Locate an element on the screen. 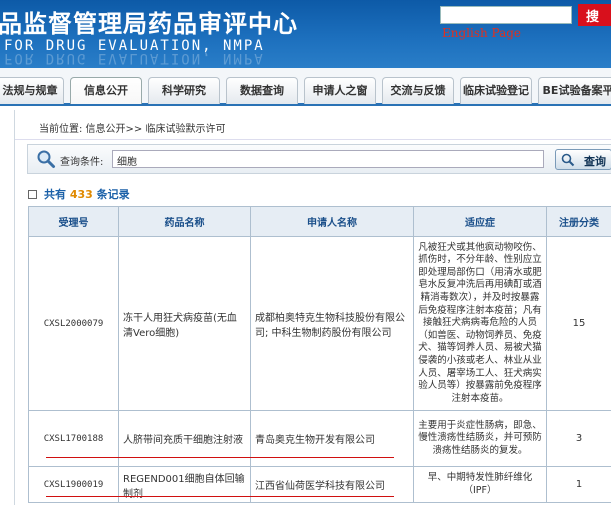 The width and height of the screenshot is (611, 505). col-header-category: 注册分类 is located at coordinates (578, 221).